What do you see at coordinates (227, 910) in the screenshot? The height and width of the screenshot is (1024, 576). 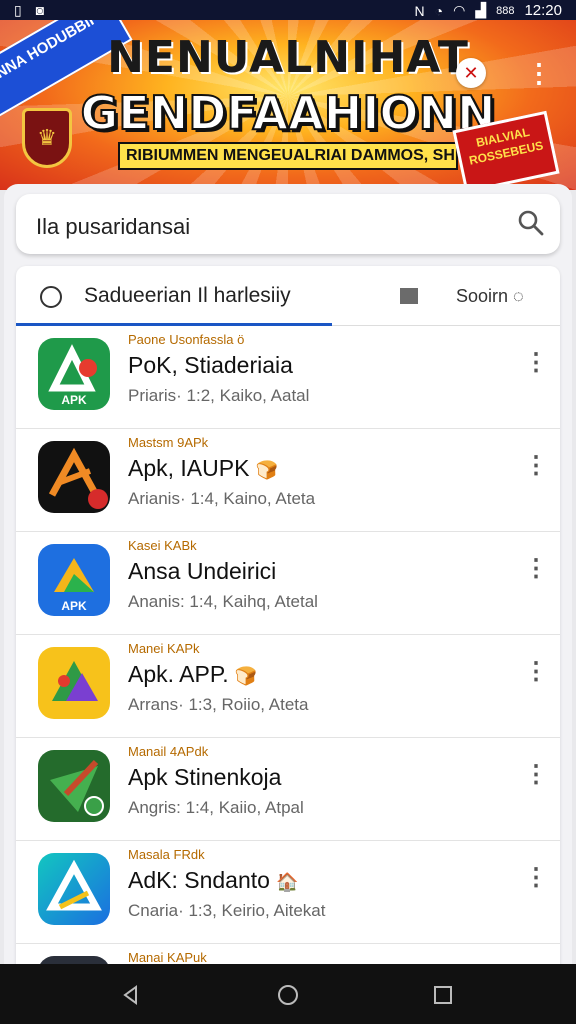 I see `app-meta: Cnaria· 1:3, Keirio, Aitekat` at bounding box center [227, 910].